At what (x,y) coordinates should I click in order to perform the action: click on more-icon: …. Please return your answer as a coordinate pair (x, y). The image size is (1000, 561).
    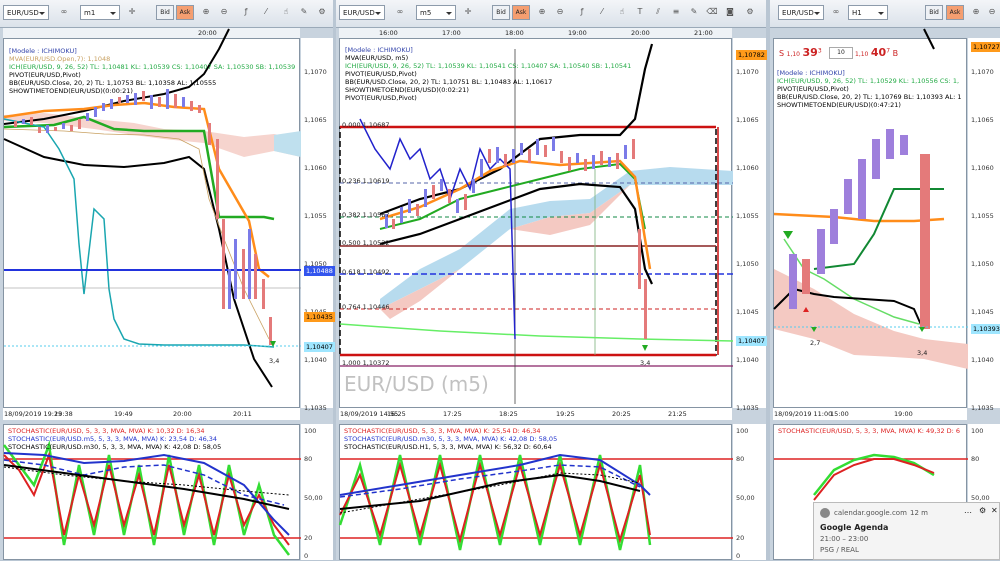
    Looking at the image, I should click on (968, 510).